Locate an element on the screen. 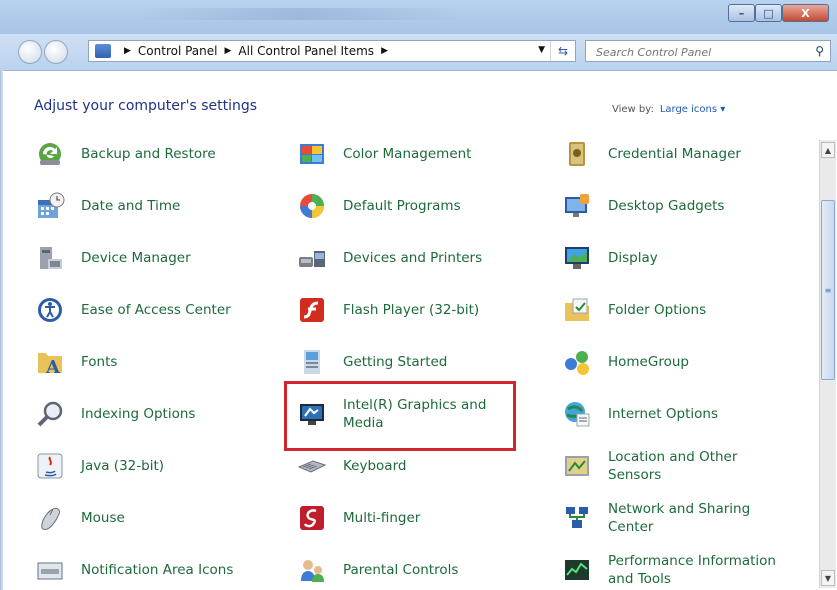 The image size is (837, 590). display-icon is located at coordinates (577, 258).